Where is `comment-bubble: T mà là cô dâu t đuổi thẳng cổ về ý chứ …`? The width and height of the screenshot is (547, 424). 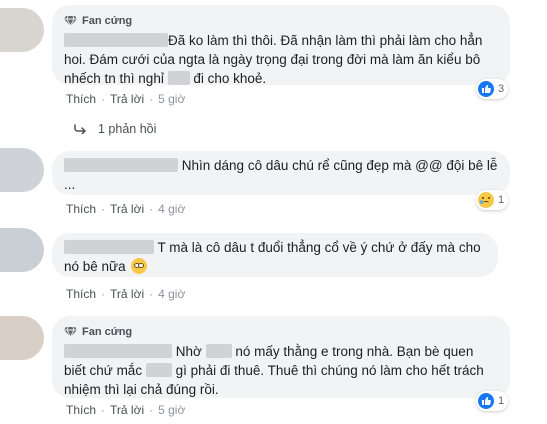 comment-bubble: T mà là cô dâu t đuổi thẳng cổ về ý chứ … is located at coordinates (275, 255).